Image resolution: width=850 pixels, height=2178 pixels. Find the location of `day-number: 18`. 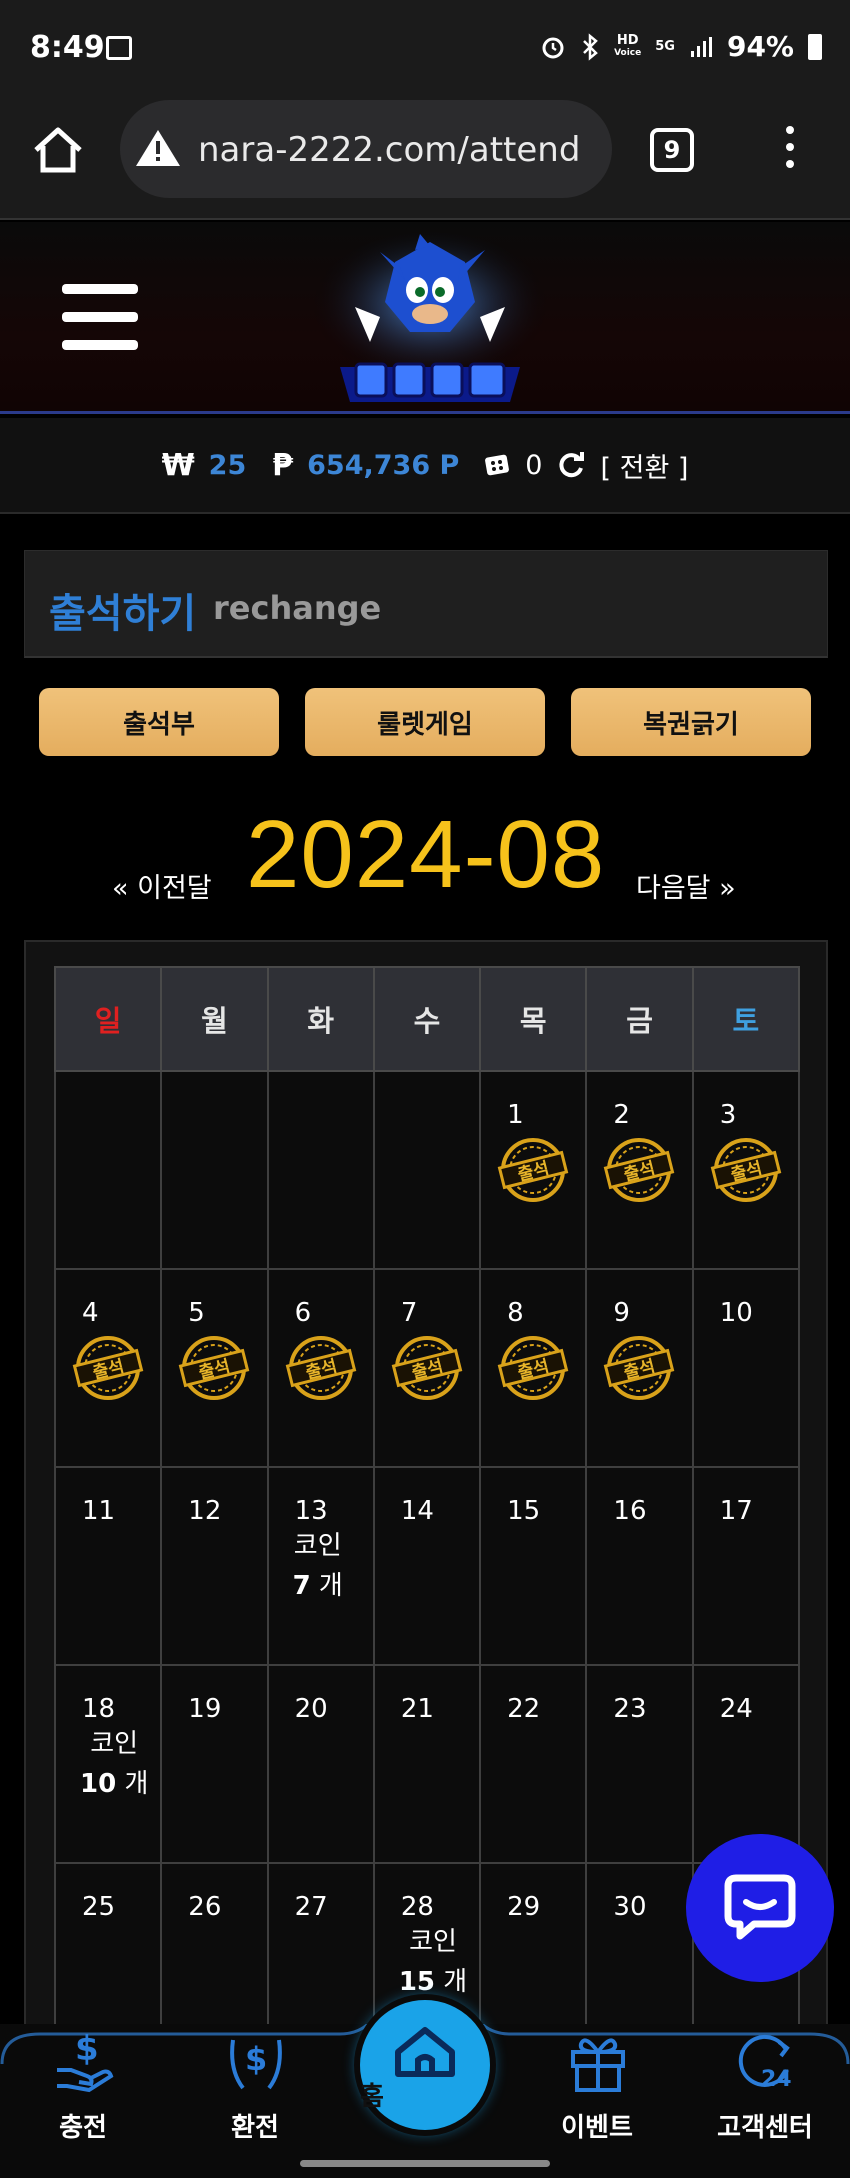

day-number: 18 is located at coordinates (99, 1709).